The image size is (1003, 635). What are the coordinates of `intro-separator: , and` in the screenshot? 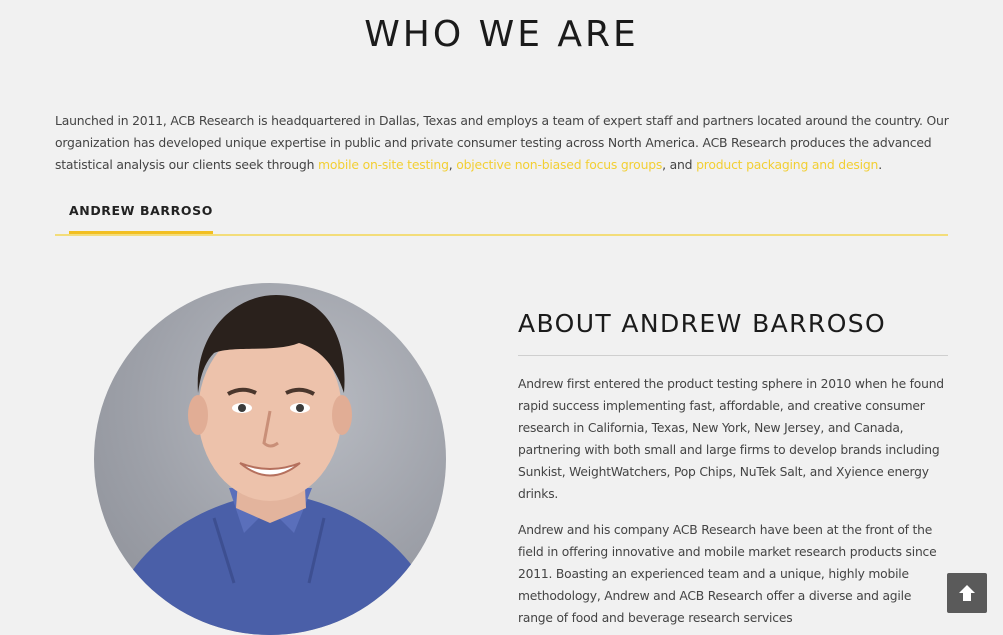 It's located at (679, 164).